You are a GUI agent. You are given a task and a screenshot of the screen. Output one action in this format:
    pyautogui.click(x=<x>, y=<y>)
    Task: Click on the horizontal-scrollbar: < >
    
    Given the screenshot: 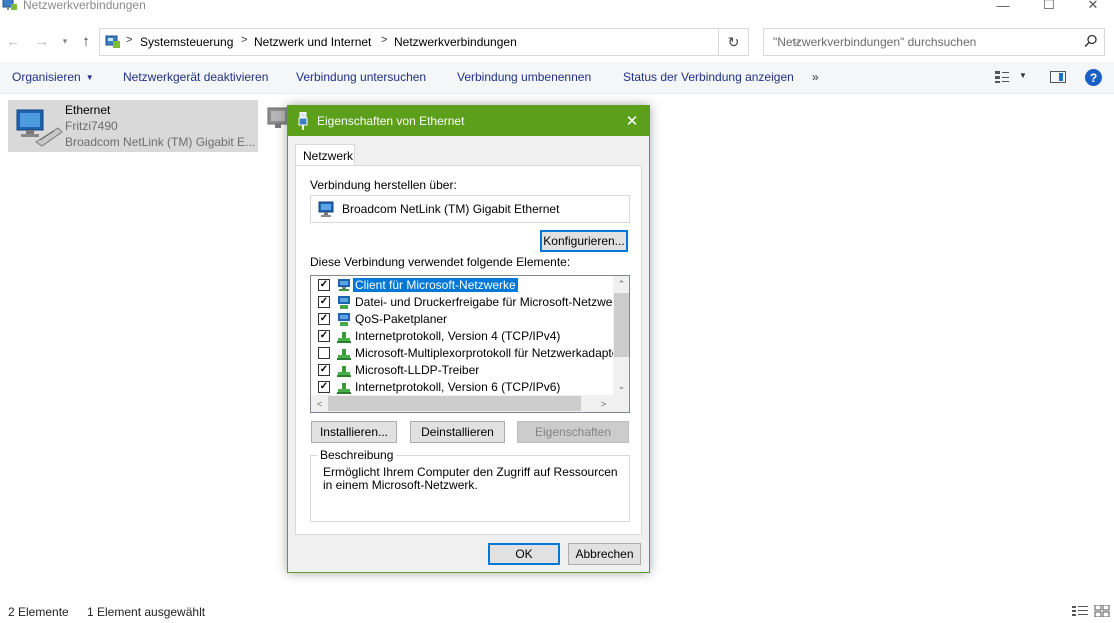 What is the action you would take?
    pyautogui.click(x=462, y=403)
    